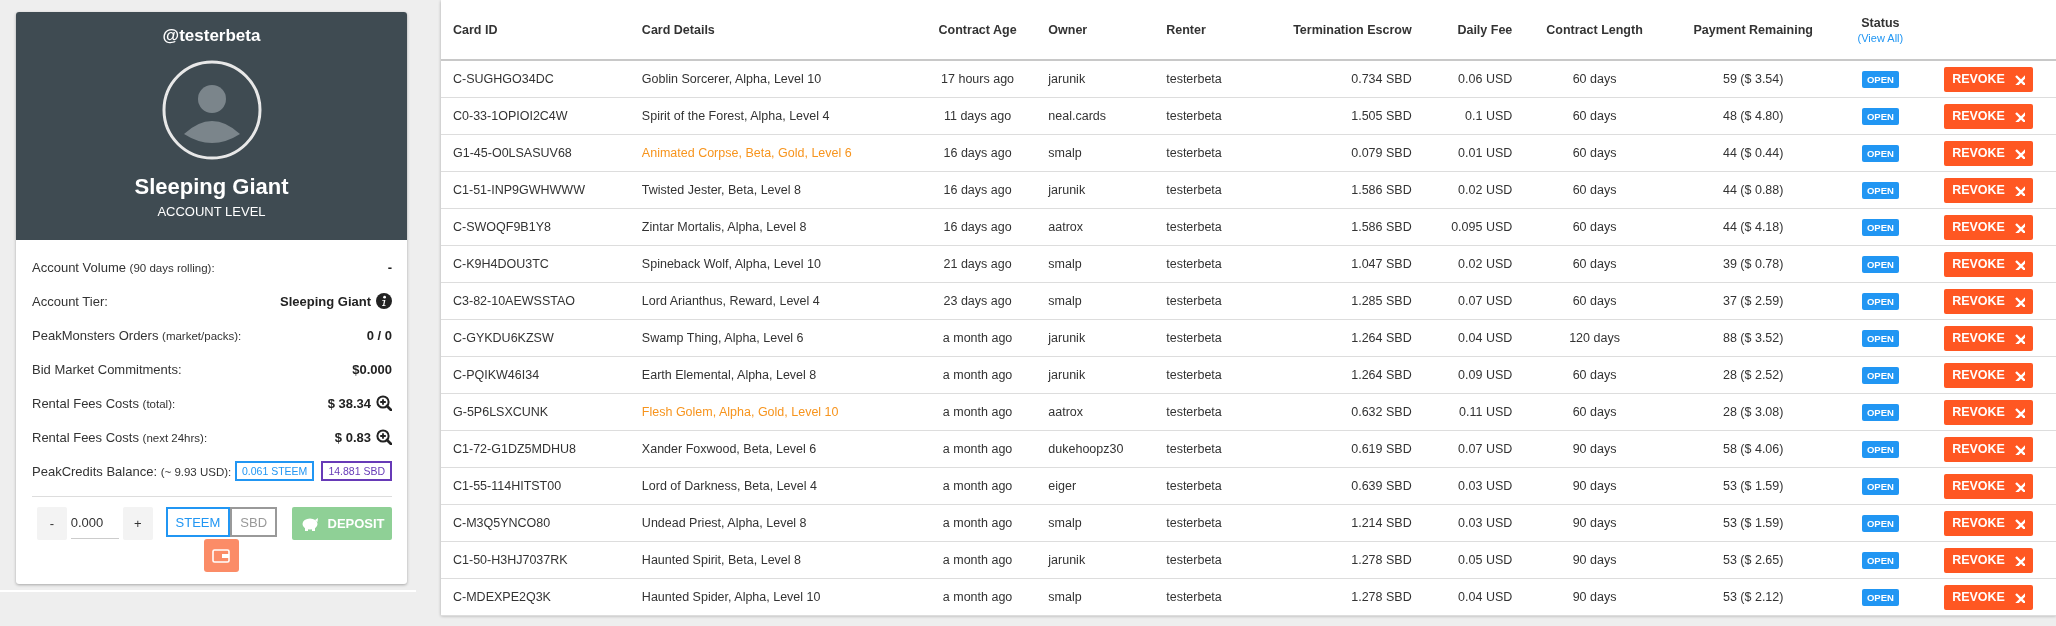 This screenshot has height=626, width=2056. What do you see at coordinates (1381, 412) in the screenshot?
I see `table-cell: 0.632 SBD` at bounding box center [1381, 412].